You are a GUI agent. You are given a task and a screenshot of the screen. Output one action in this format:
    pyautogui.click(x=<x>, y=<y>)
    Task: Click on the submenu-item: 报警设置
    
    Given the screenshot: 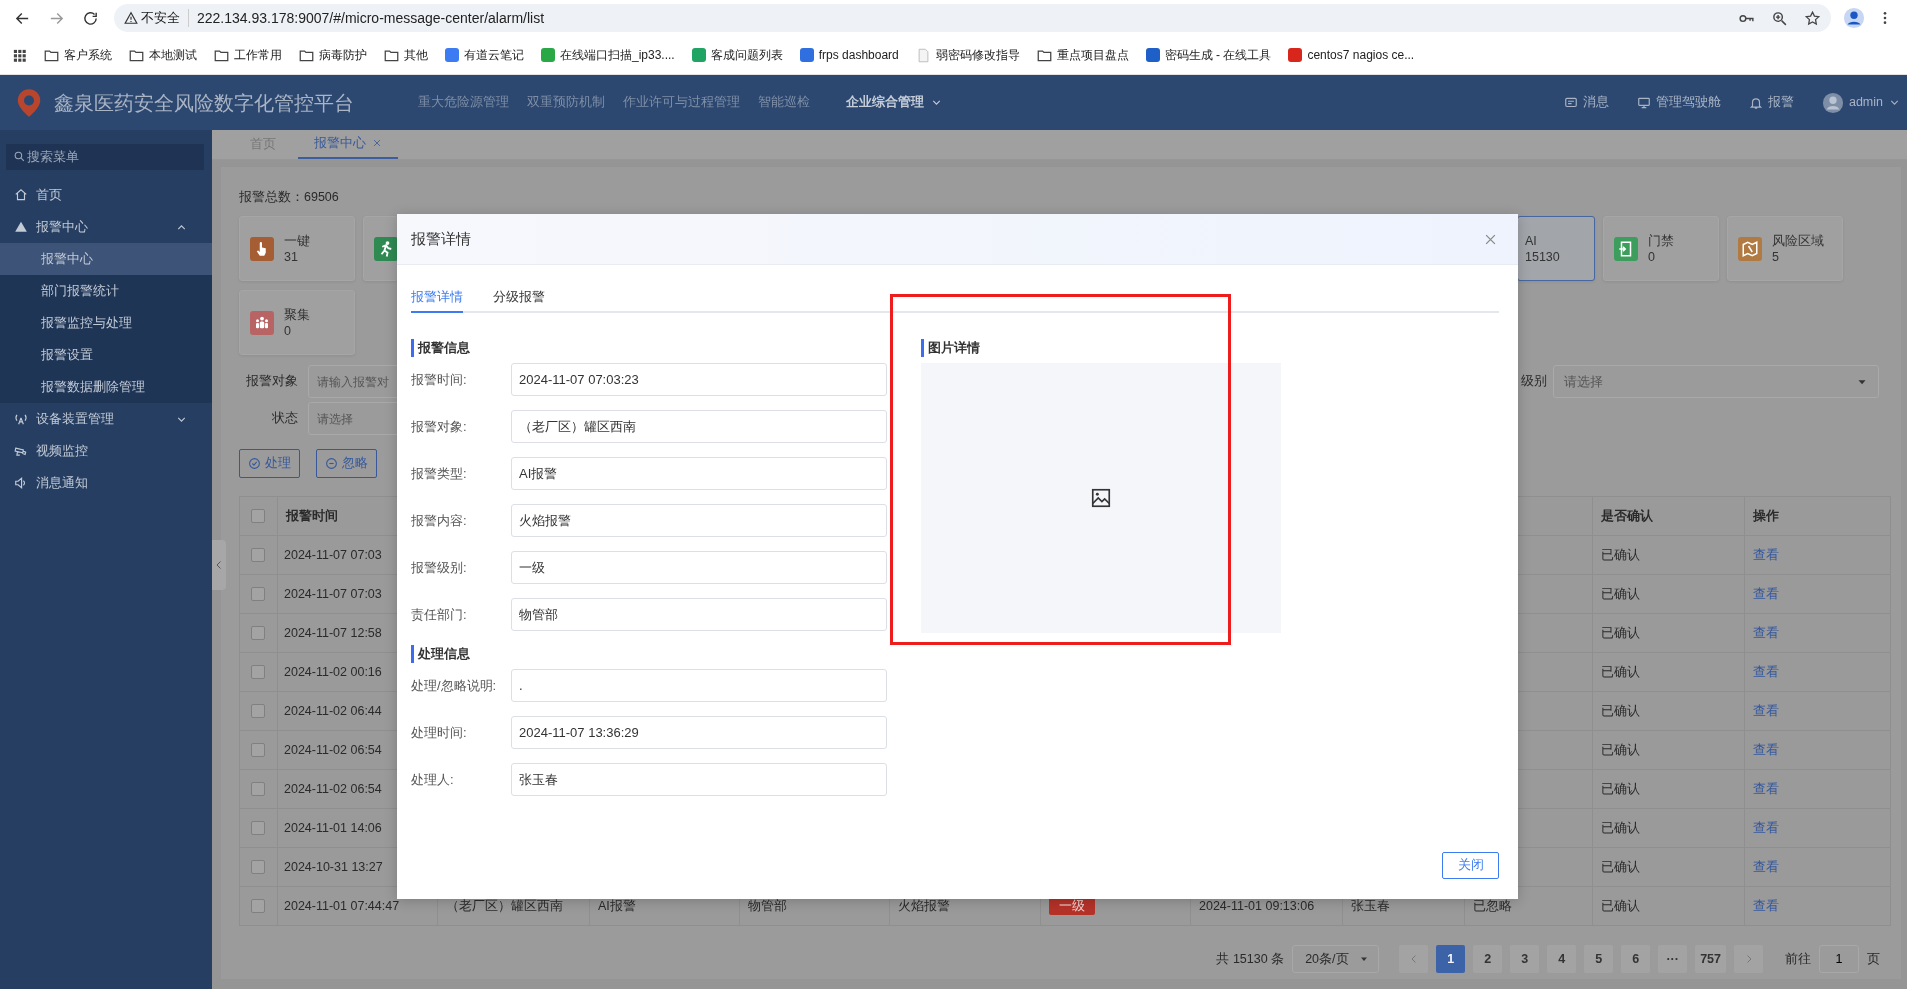 What is the action you would take?
    pyautogui.click(x=106, y=355)
    